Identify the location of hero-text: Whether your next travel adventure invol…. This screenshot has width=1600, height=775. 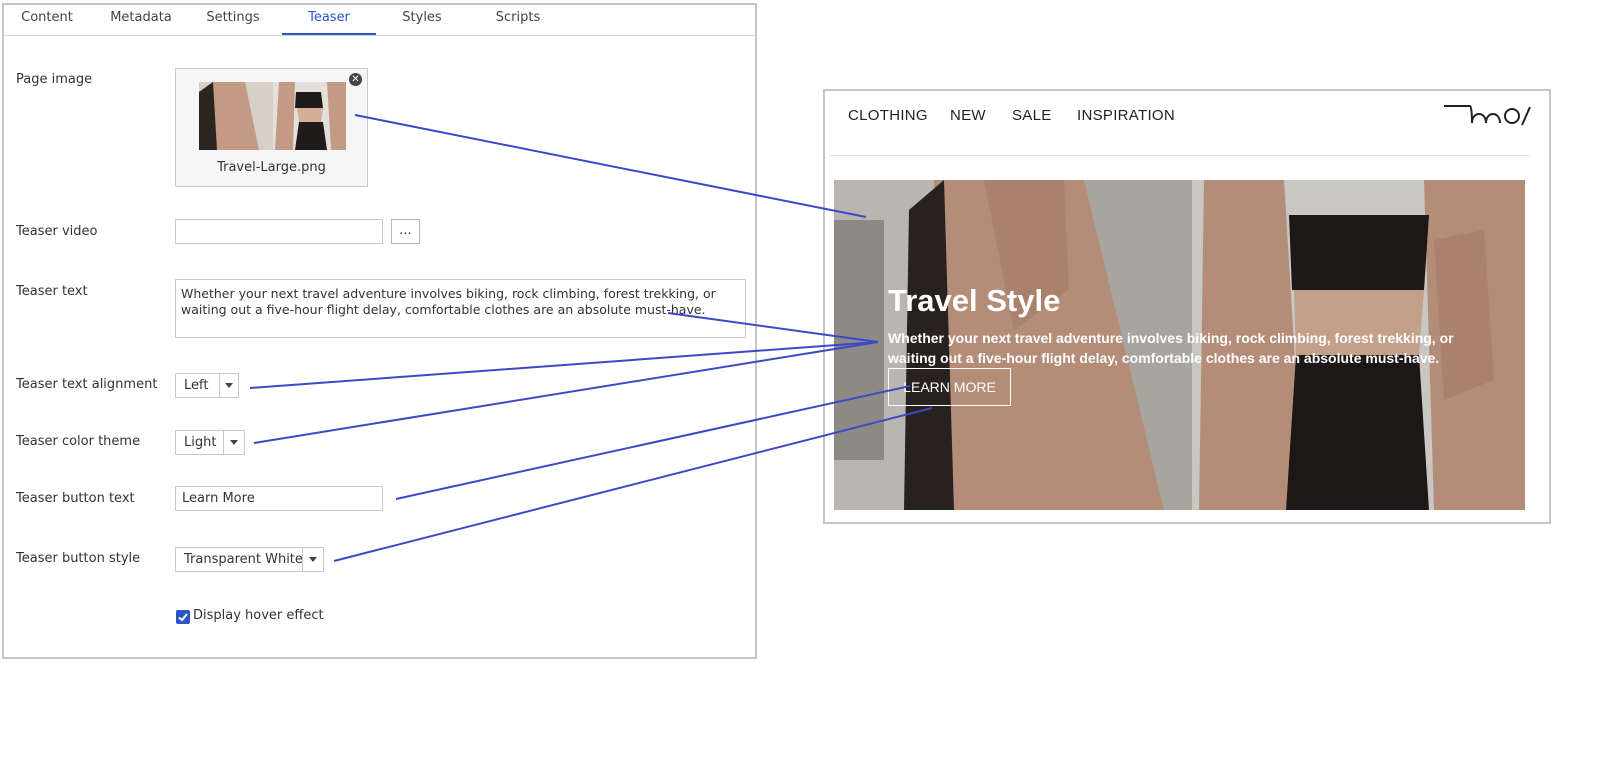
(1171, 348).